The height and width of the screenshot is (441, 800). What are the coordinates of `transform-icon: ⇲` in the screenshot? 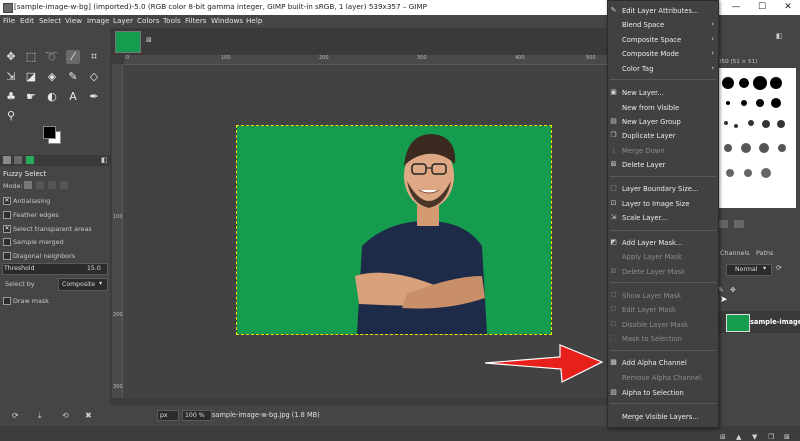 It's located at (11, 77).